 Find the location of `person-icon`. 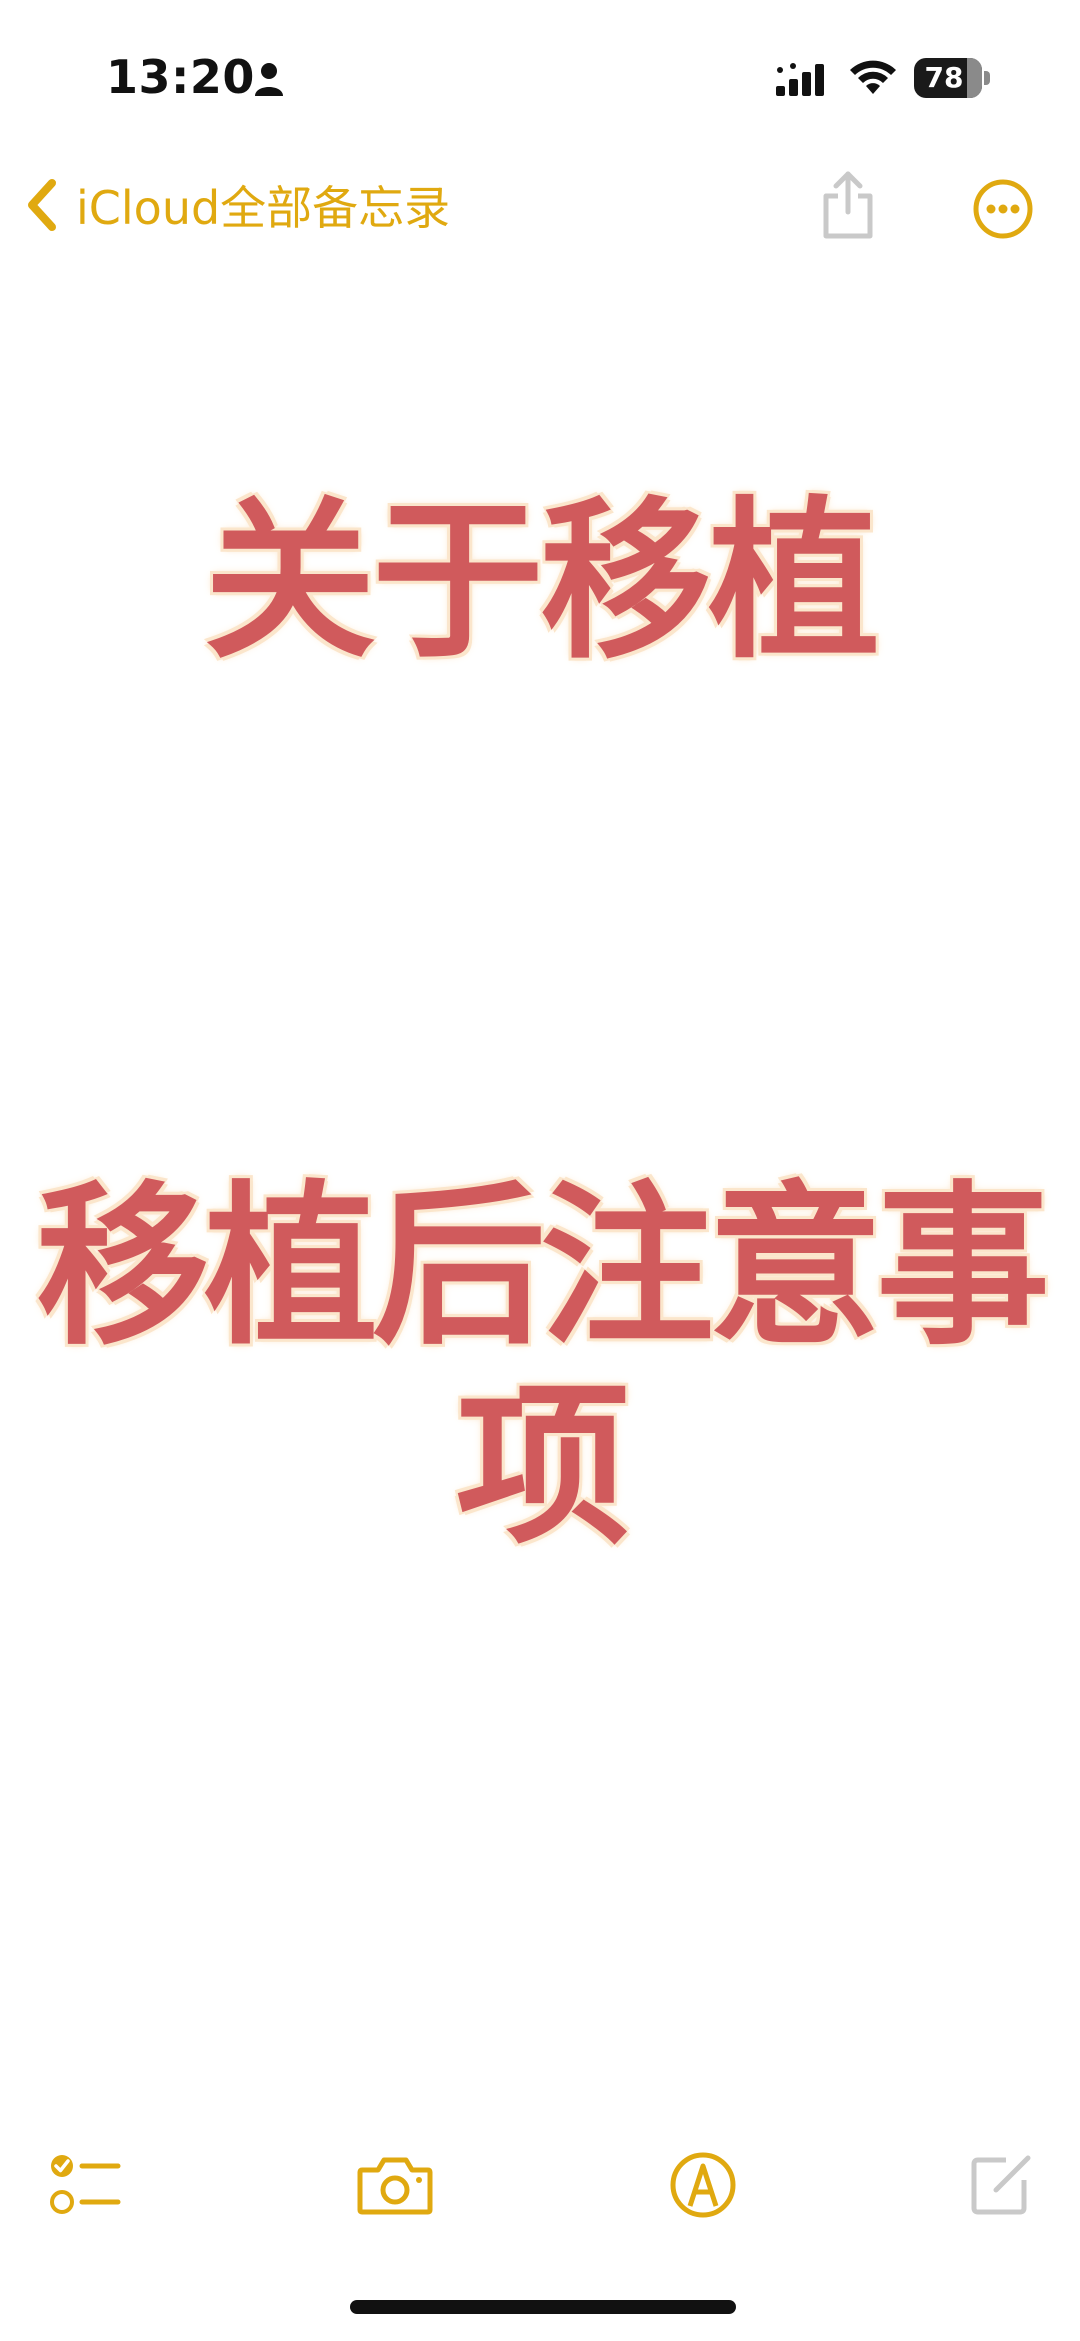

person-icon is located at coordinates (269, 79).